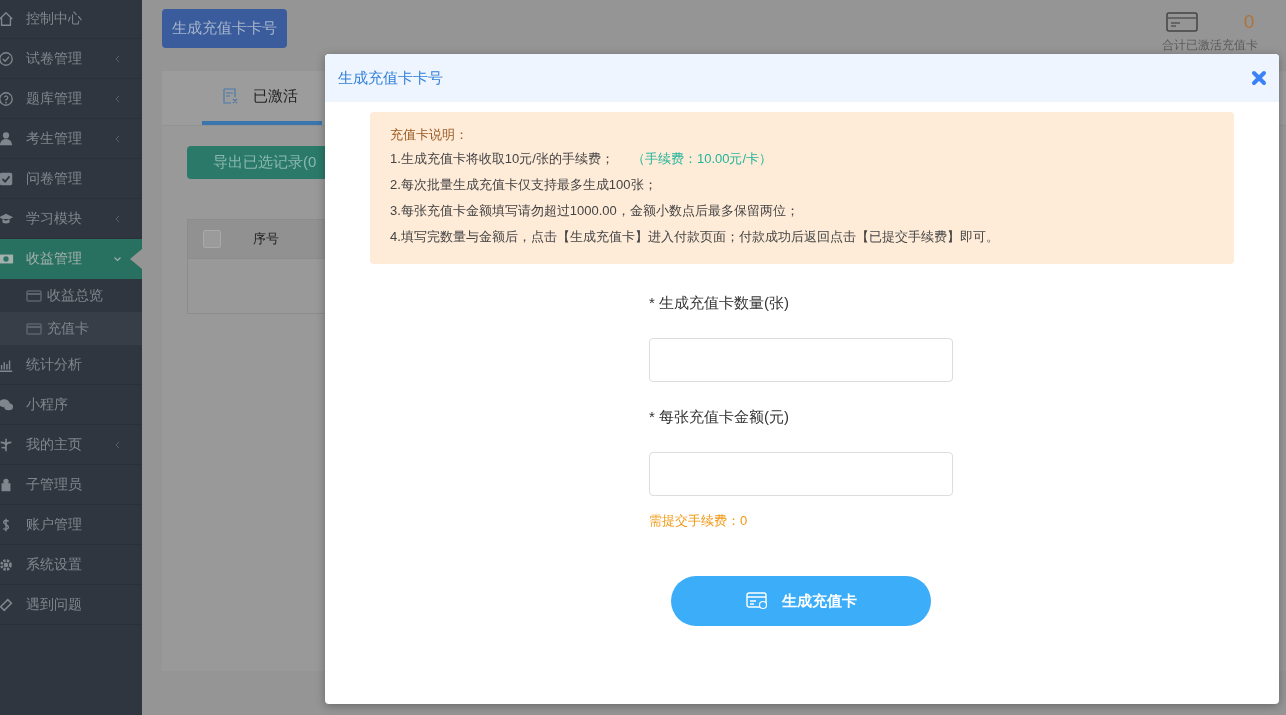 The width and height of the screenshot is (1286, 715). What do you see at coordinates (7, 18) in the screenshot?
I see `home-icon` at bounding box center [7, 18].